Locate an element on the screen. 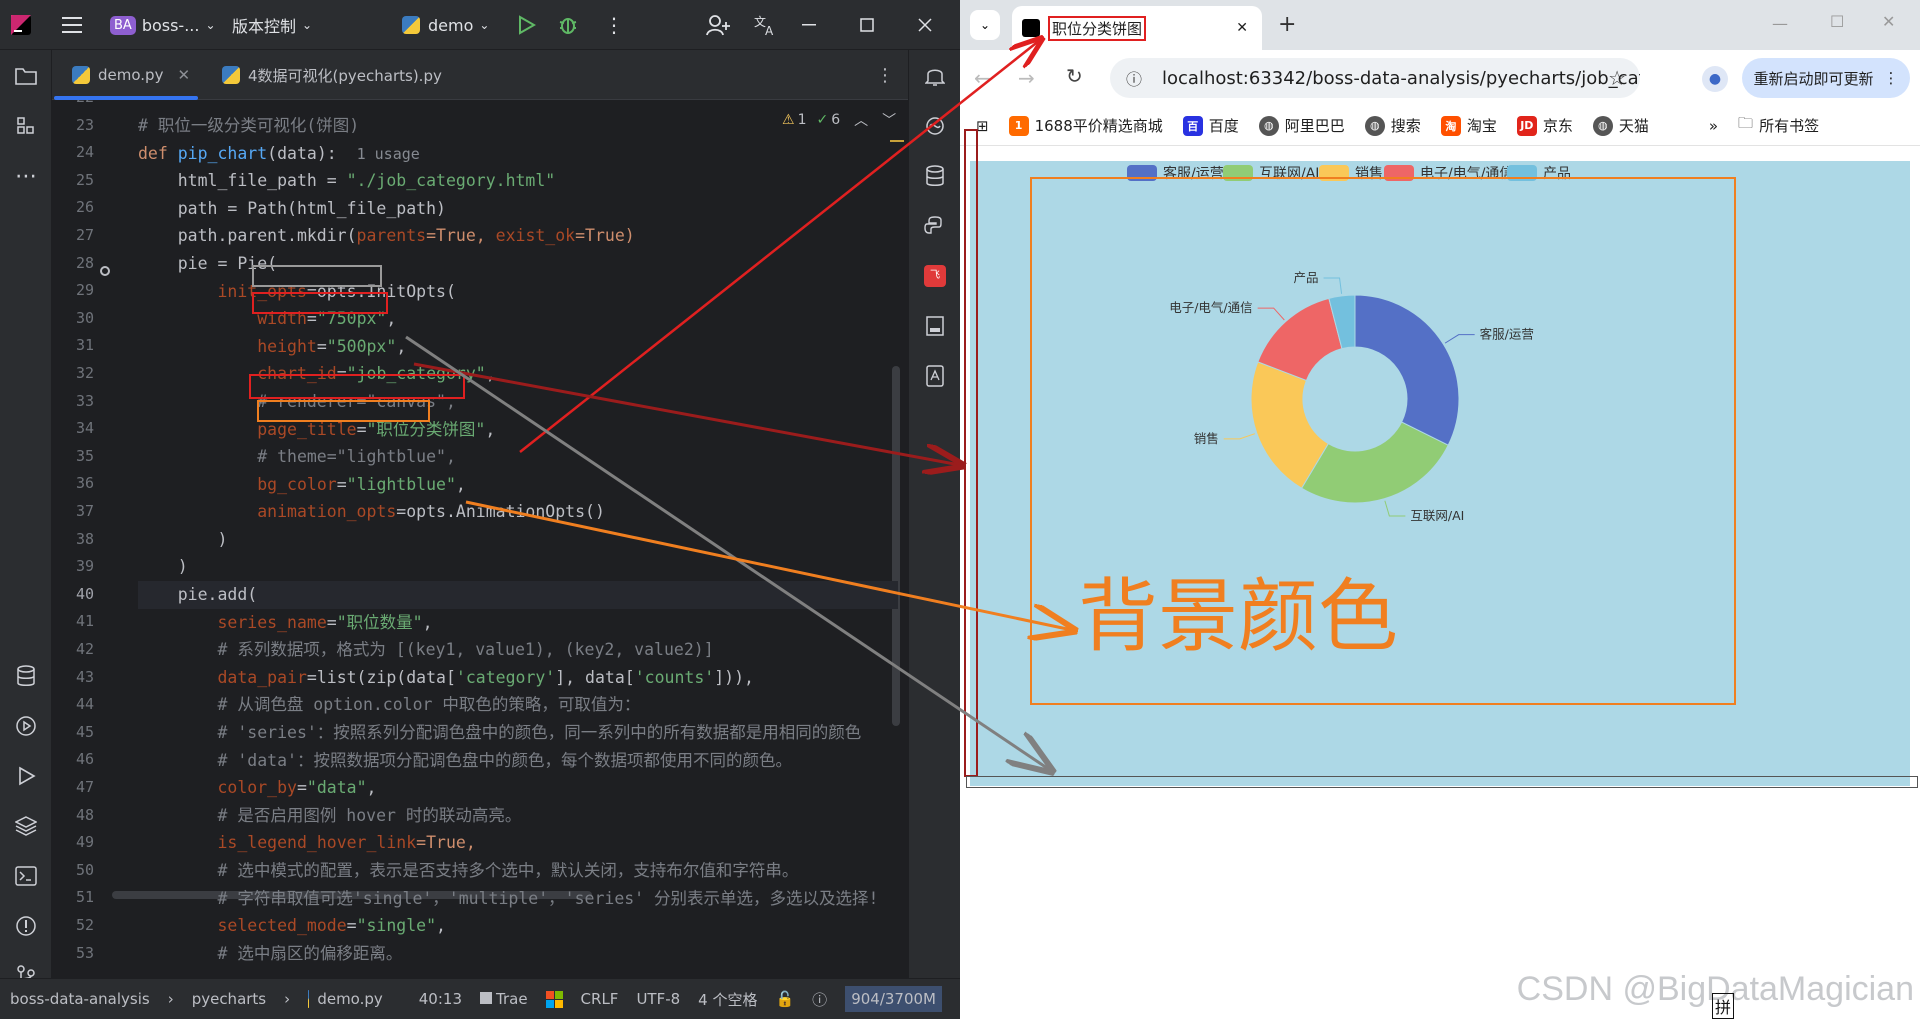  bookmark-jd: JD 京东 is located at coordinates (1544, 125).